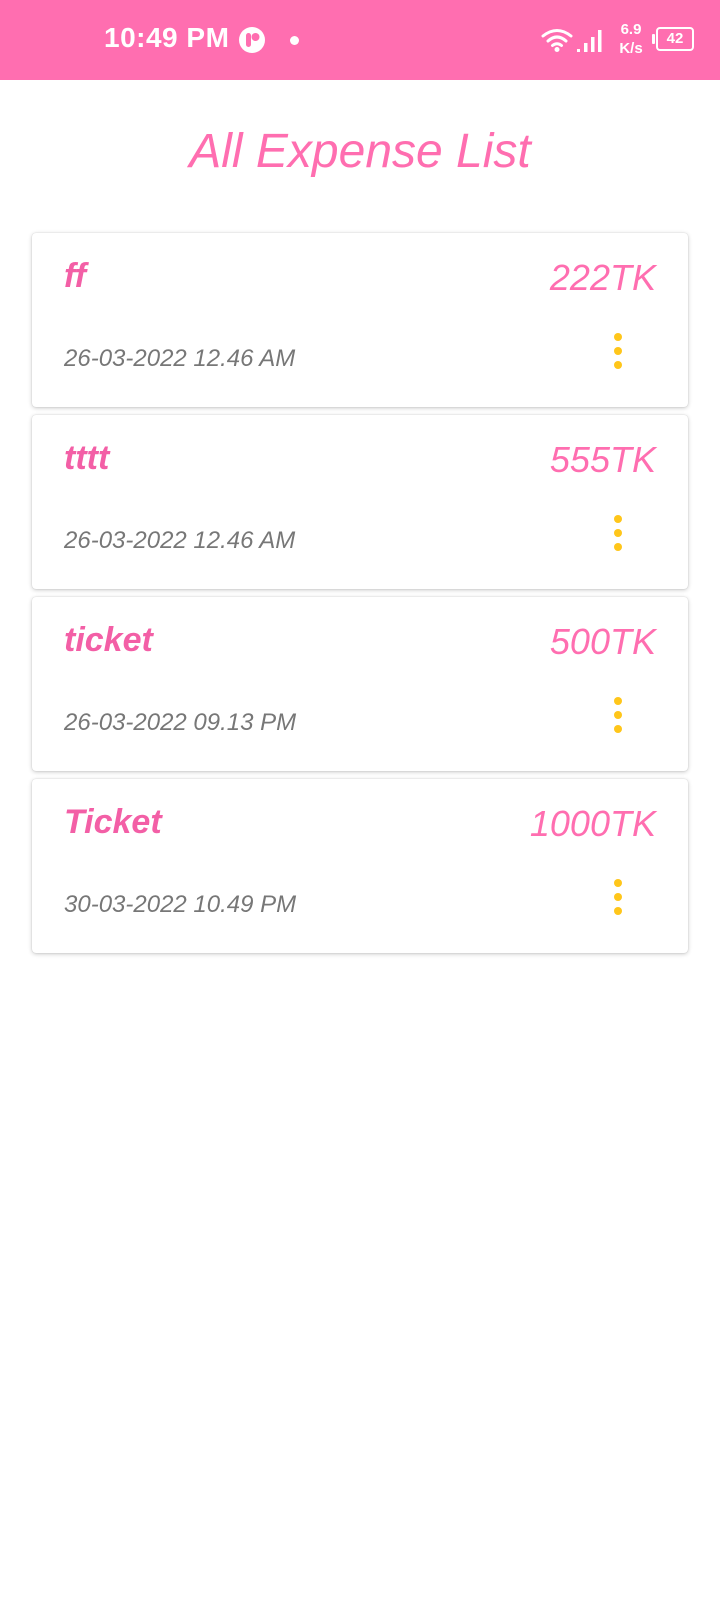 The image size is (720, 1600). Describe the element at coordinates (631, 29) in the screenshot. I see `network-speed-value: 6.9` at that location.